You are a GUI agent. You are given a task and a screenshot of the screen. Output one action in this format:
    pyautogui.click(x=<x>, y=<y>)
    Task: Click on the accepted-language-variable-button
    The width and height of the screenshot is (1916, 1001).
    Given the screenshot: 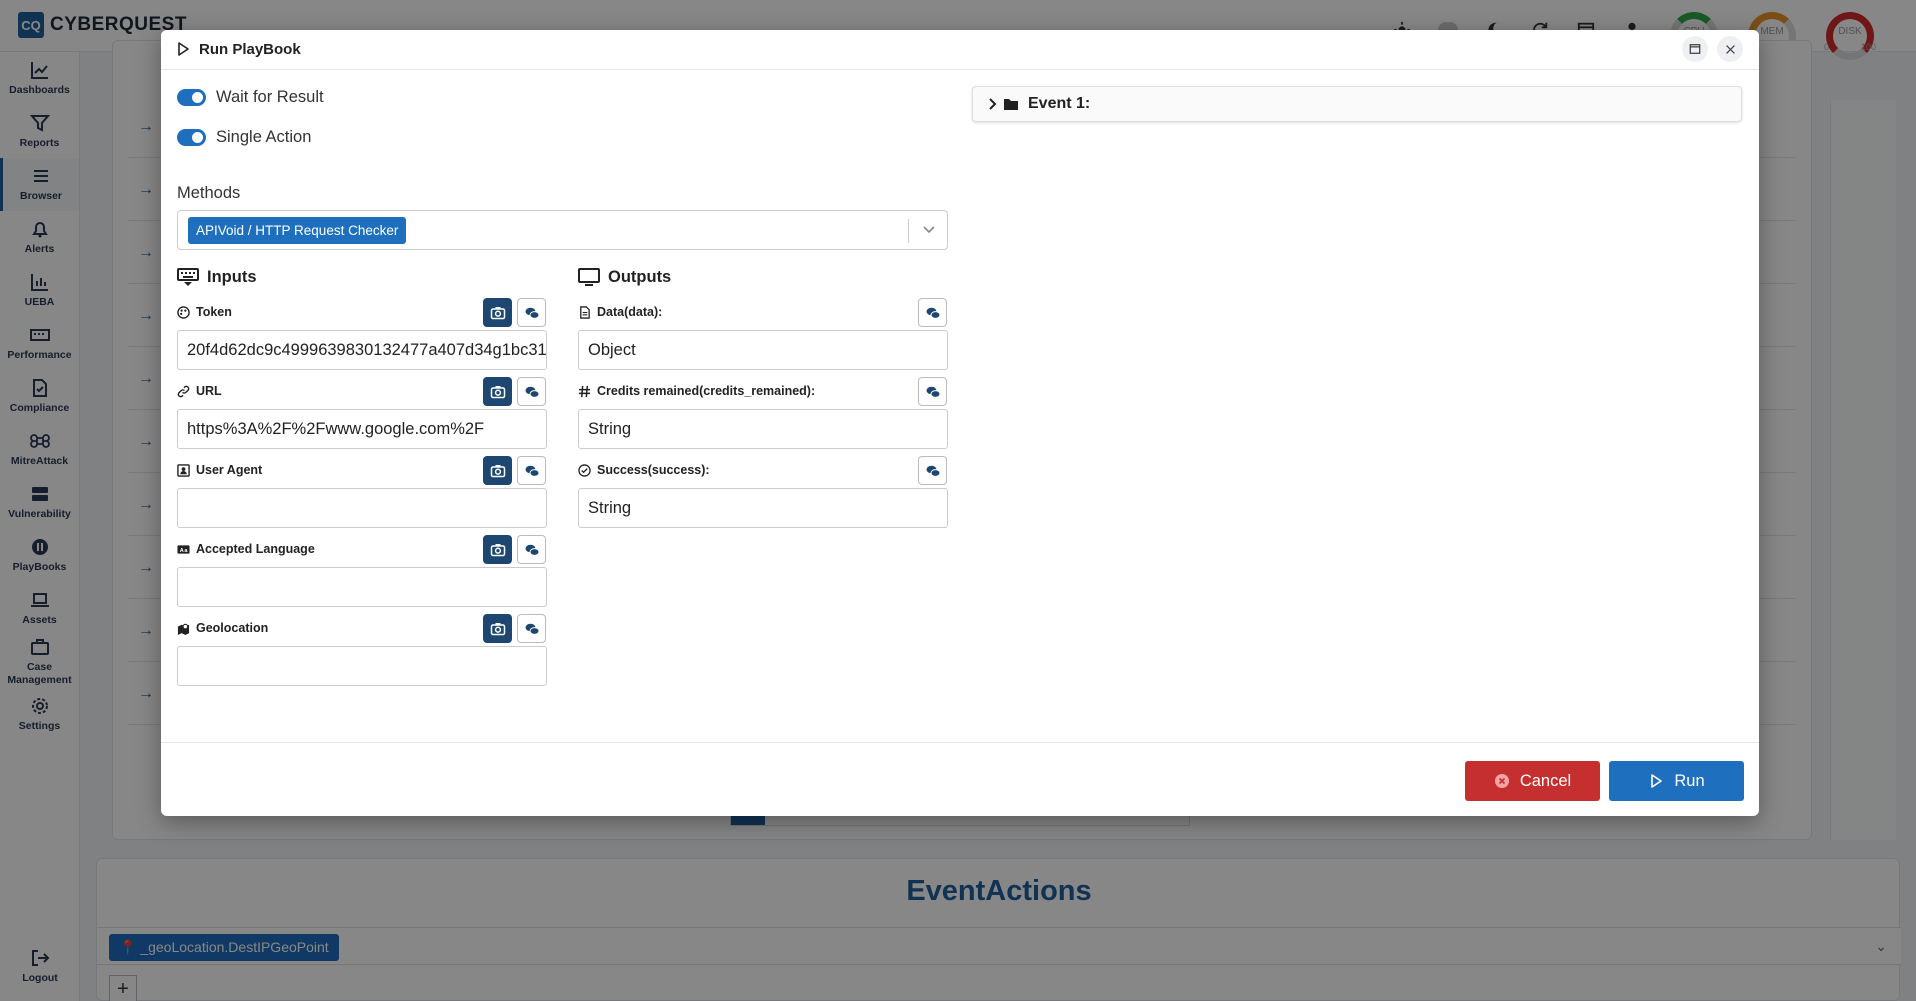 What is the action you would take?
    pyautogui.click(x=531, y=549)
    